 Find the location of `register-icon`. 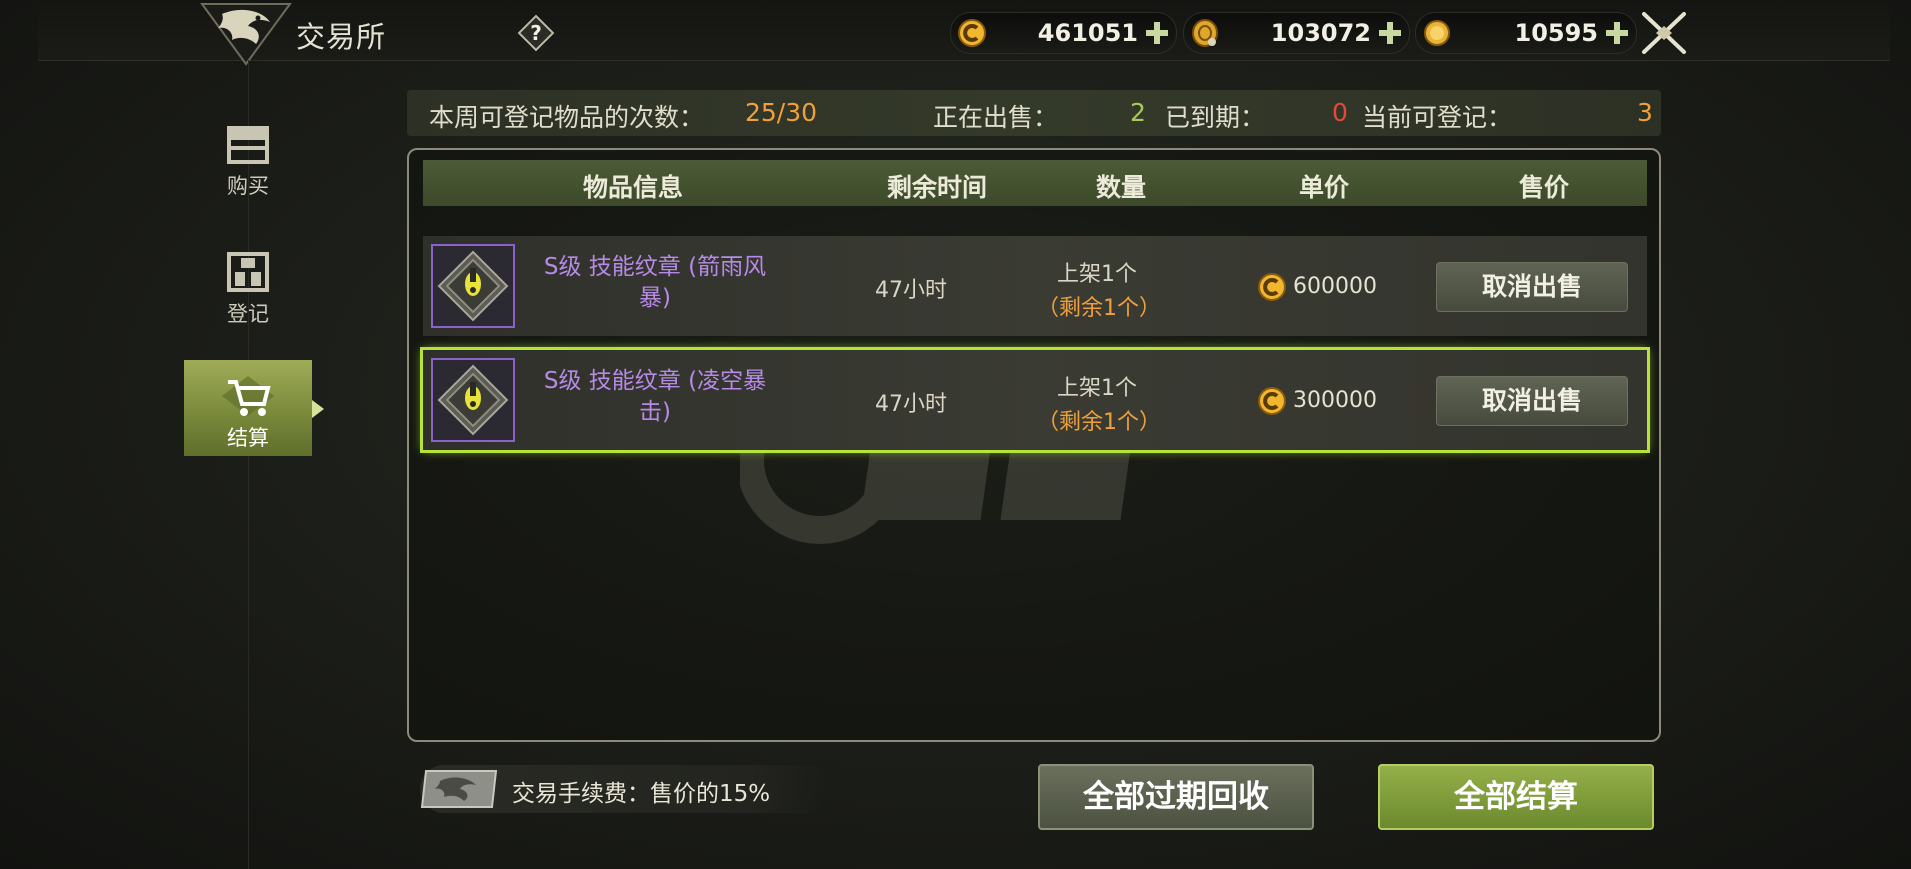

register-icon is located at coordinates (248, 272).